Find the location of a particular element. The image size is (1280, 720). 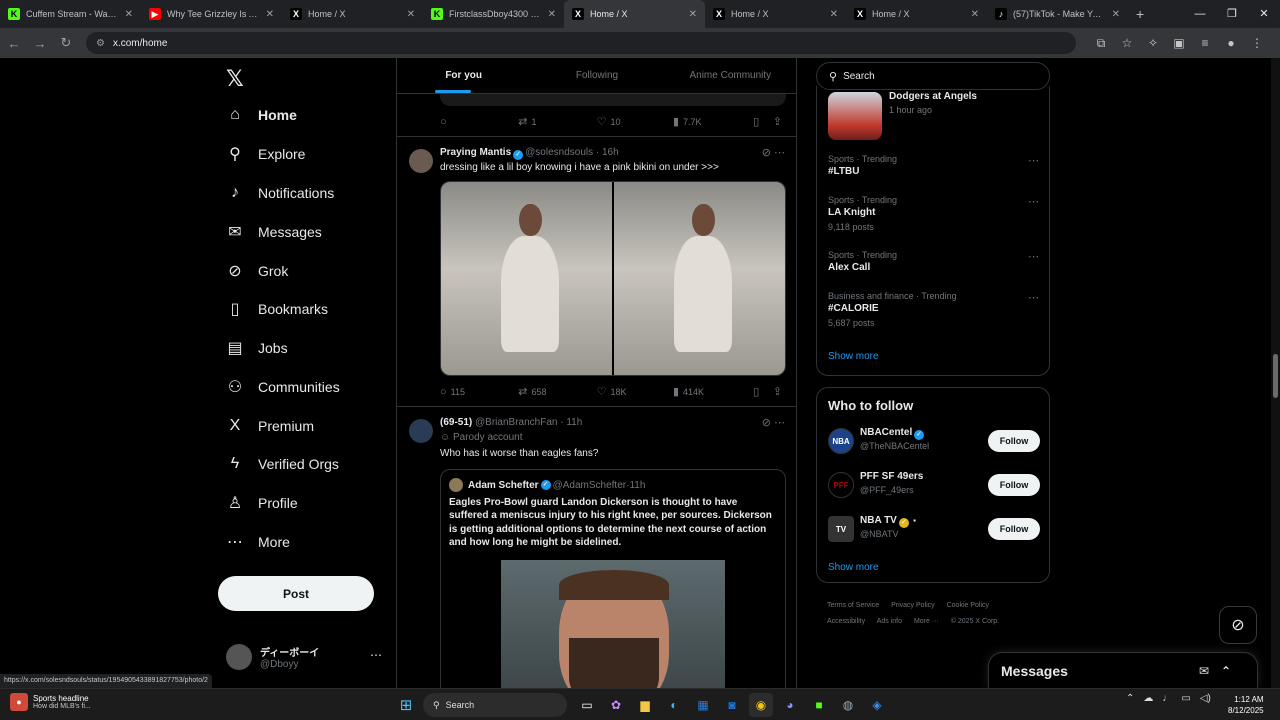

copilot-icon: ✿ is located at coordinates (616, 705).